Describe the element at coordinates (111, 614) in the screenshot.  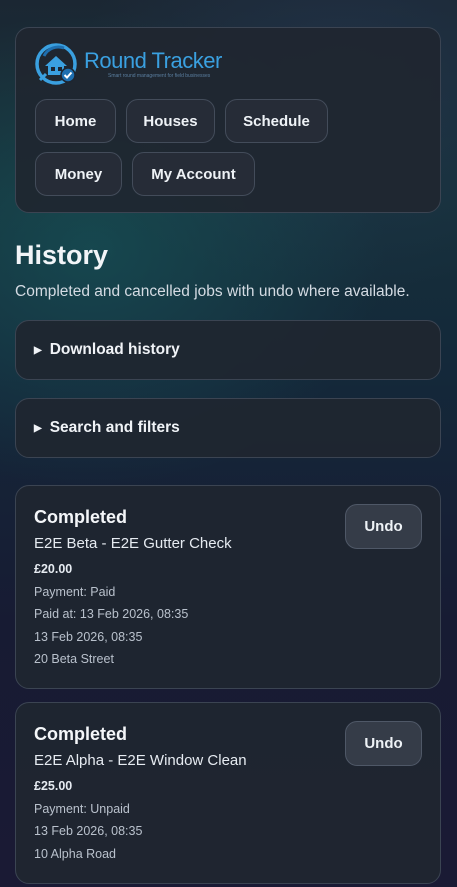
I see `job-paid-at: Paid at: 13 Feb 2026, 08:35` at that location.